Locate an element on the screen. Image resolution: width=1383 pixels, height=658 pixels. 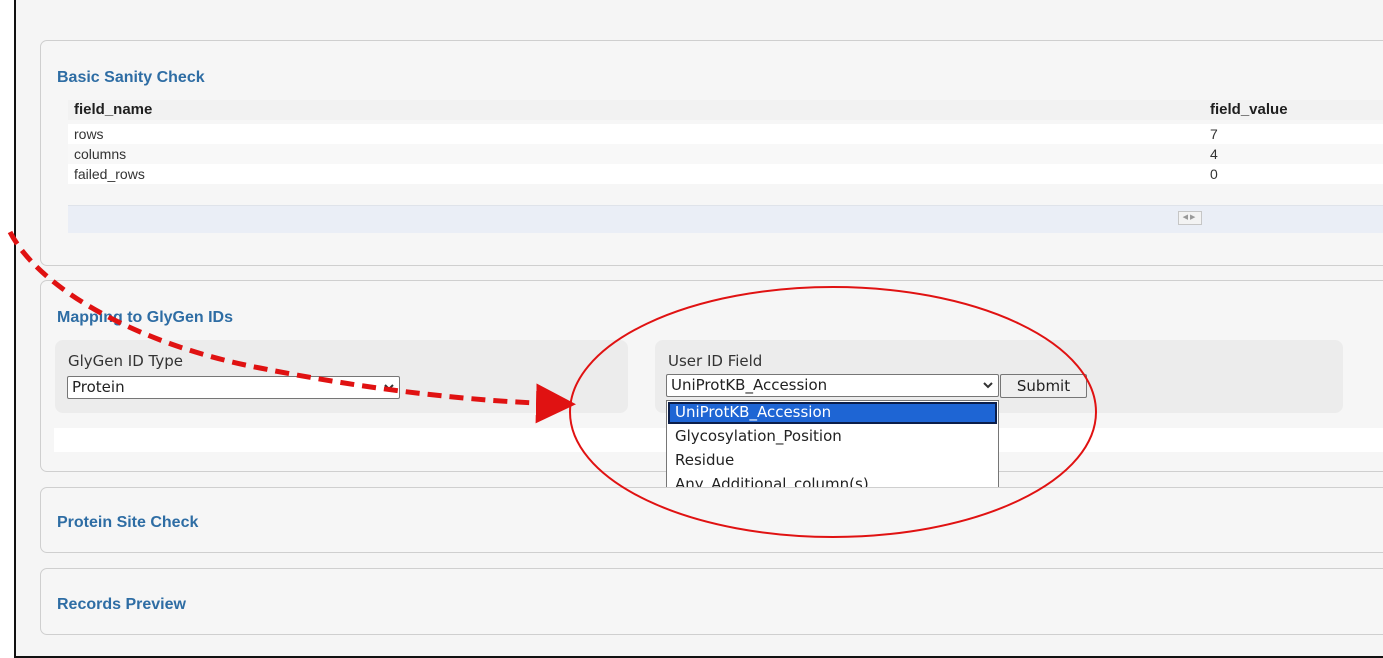
protein-site-title: Protein Site Check is located at coordinates (127, 523).